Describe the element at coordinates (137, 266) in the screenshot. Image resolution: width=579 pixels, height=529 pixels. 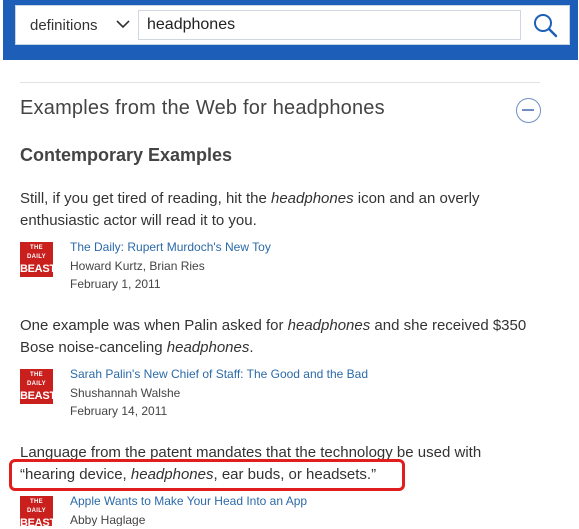
I see `source-author: Howard Kurtz, Brian Ries` at that location.